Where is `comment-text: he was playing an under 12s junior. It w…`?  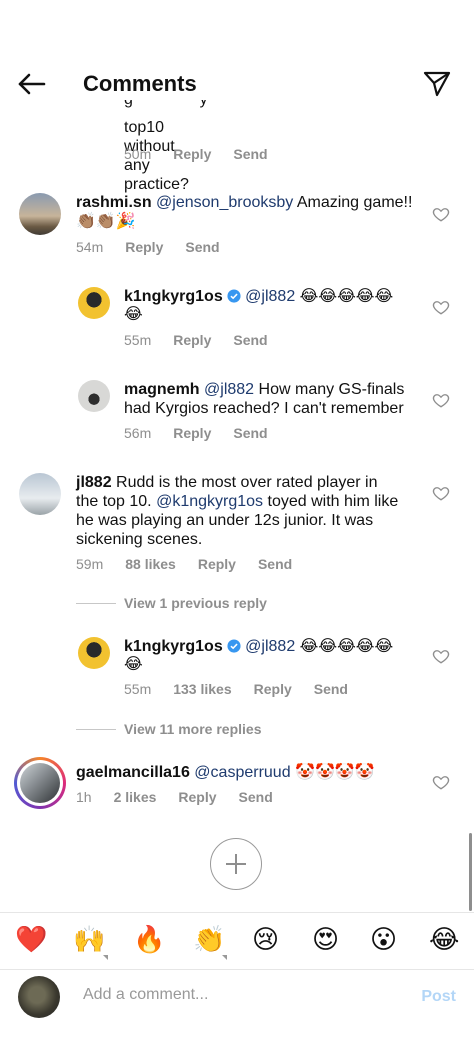
comment-text: he was playing an under 12s junior. It w… is located at coordinates (225, 520).